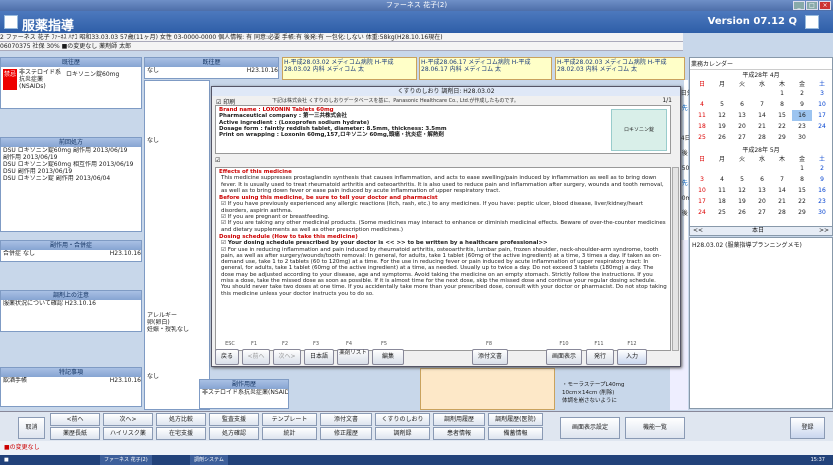  What do you see at coordinates (515, 433) in the screenshot?
I see `stock-info-button: 備蓄情報` at bounding box center [515, 433].